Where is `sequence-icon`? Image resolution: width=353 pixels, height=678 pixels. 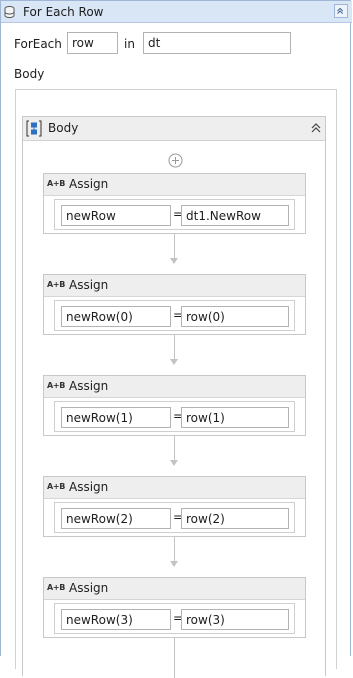
sequence-icon is located at coordinates (34, 128).